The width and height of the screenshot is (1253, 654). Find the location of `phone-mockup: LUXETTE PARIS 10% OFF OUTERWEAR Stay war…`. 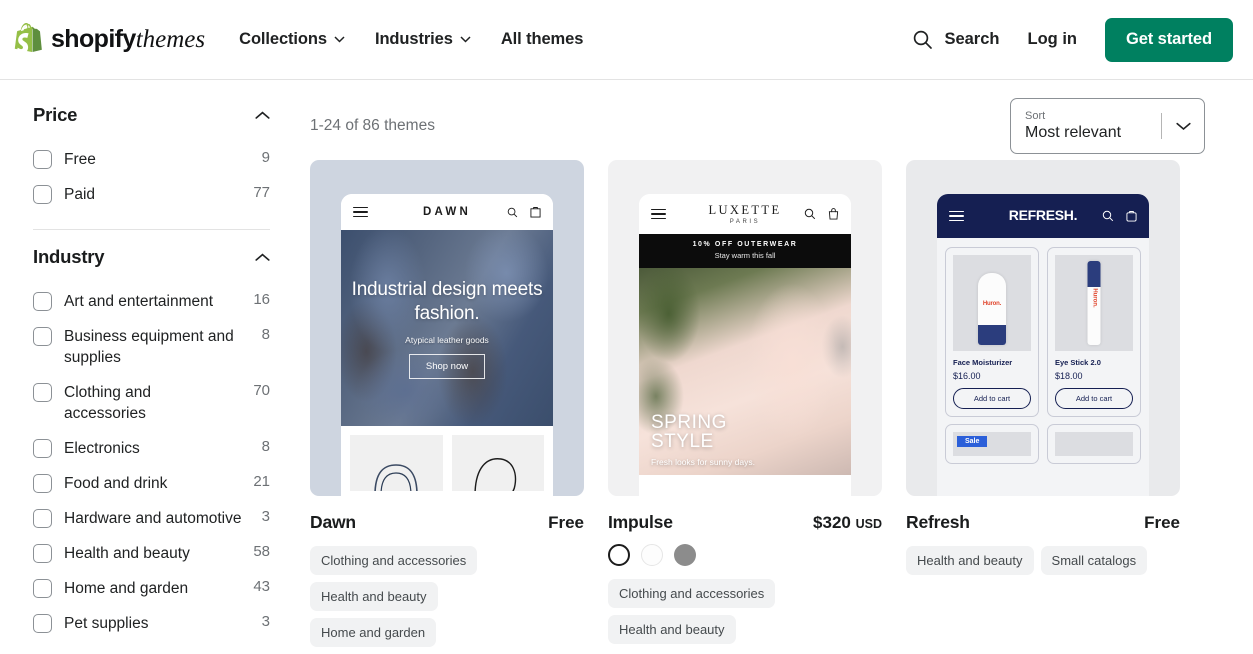

phone-mockup: LUXETTE PARIS 10% OFF OUTERWEAR Stay war… is located at coordinates (745, 345).